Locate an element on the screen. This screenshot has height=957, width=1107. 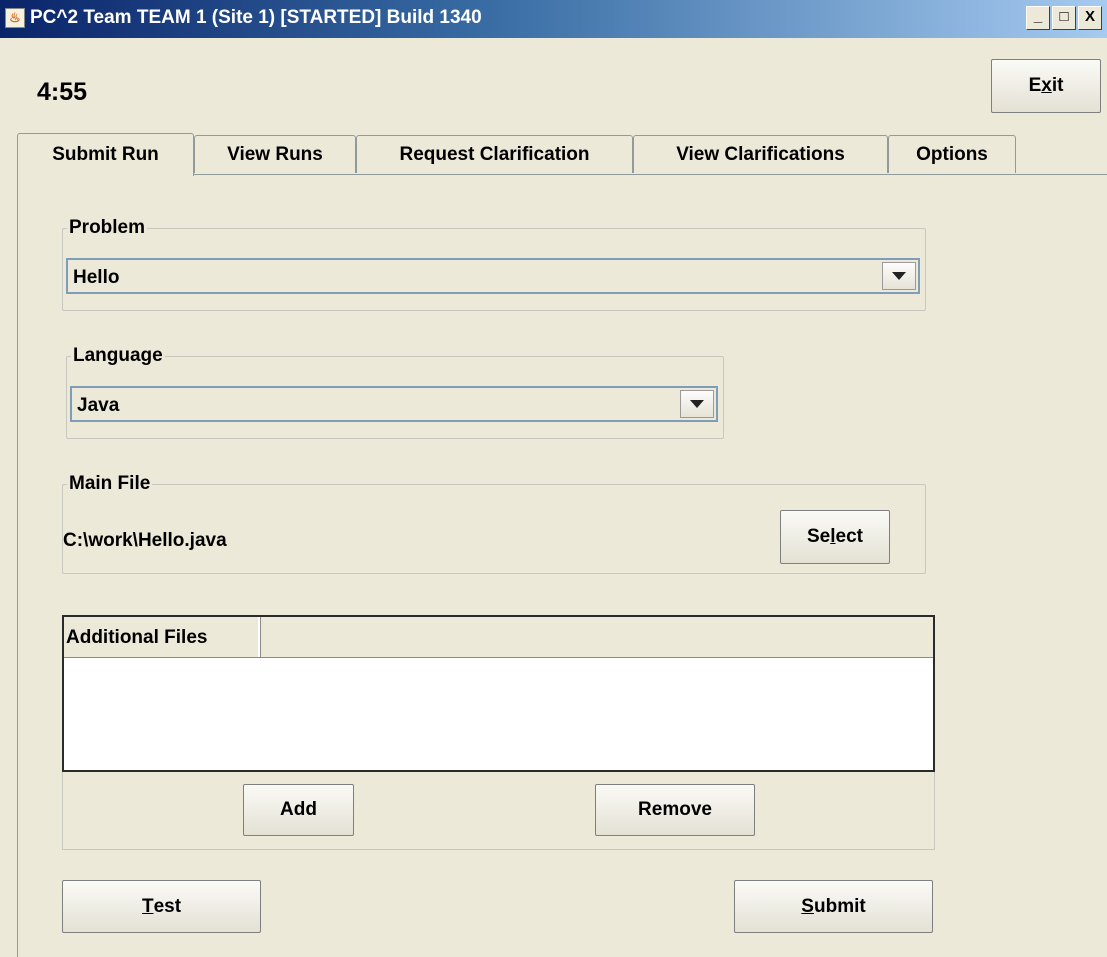
tab-view-runs: View Runs is located at coordinates (275, 154).